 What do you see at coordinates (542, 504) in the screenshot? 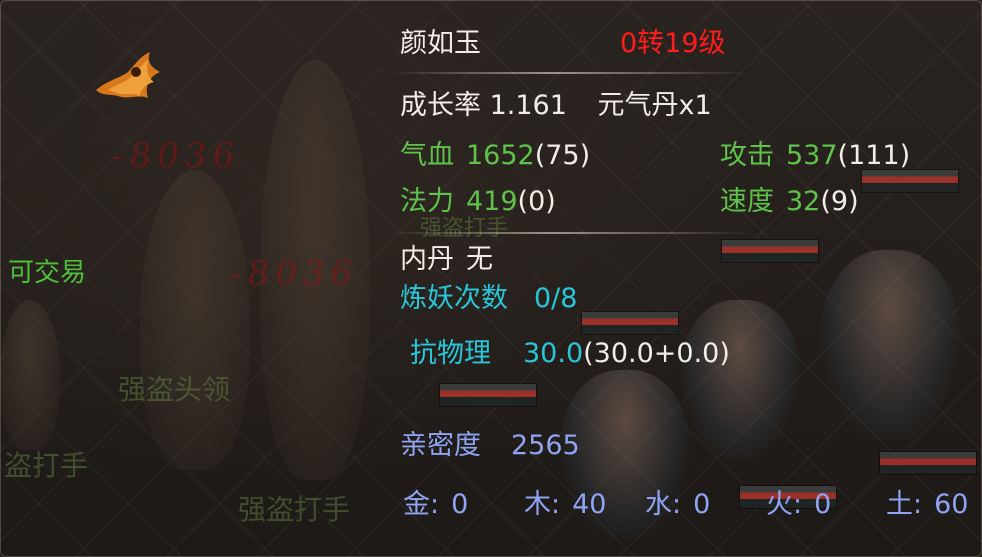
I see `wood-label: 木:` at bounding box center [542, 504].